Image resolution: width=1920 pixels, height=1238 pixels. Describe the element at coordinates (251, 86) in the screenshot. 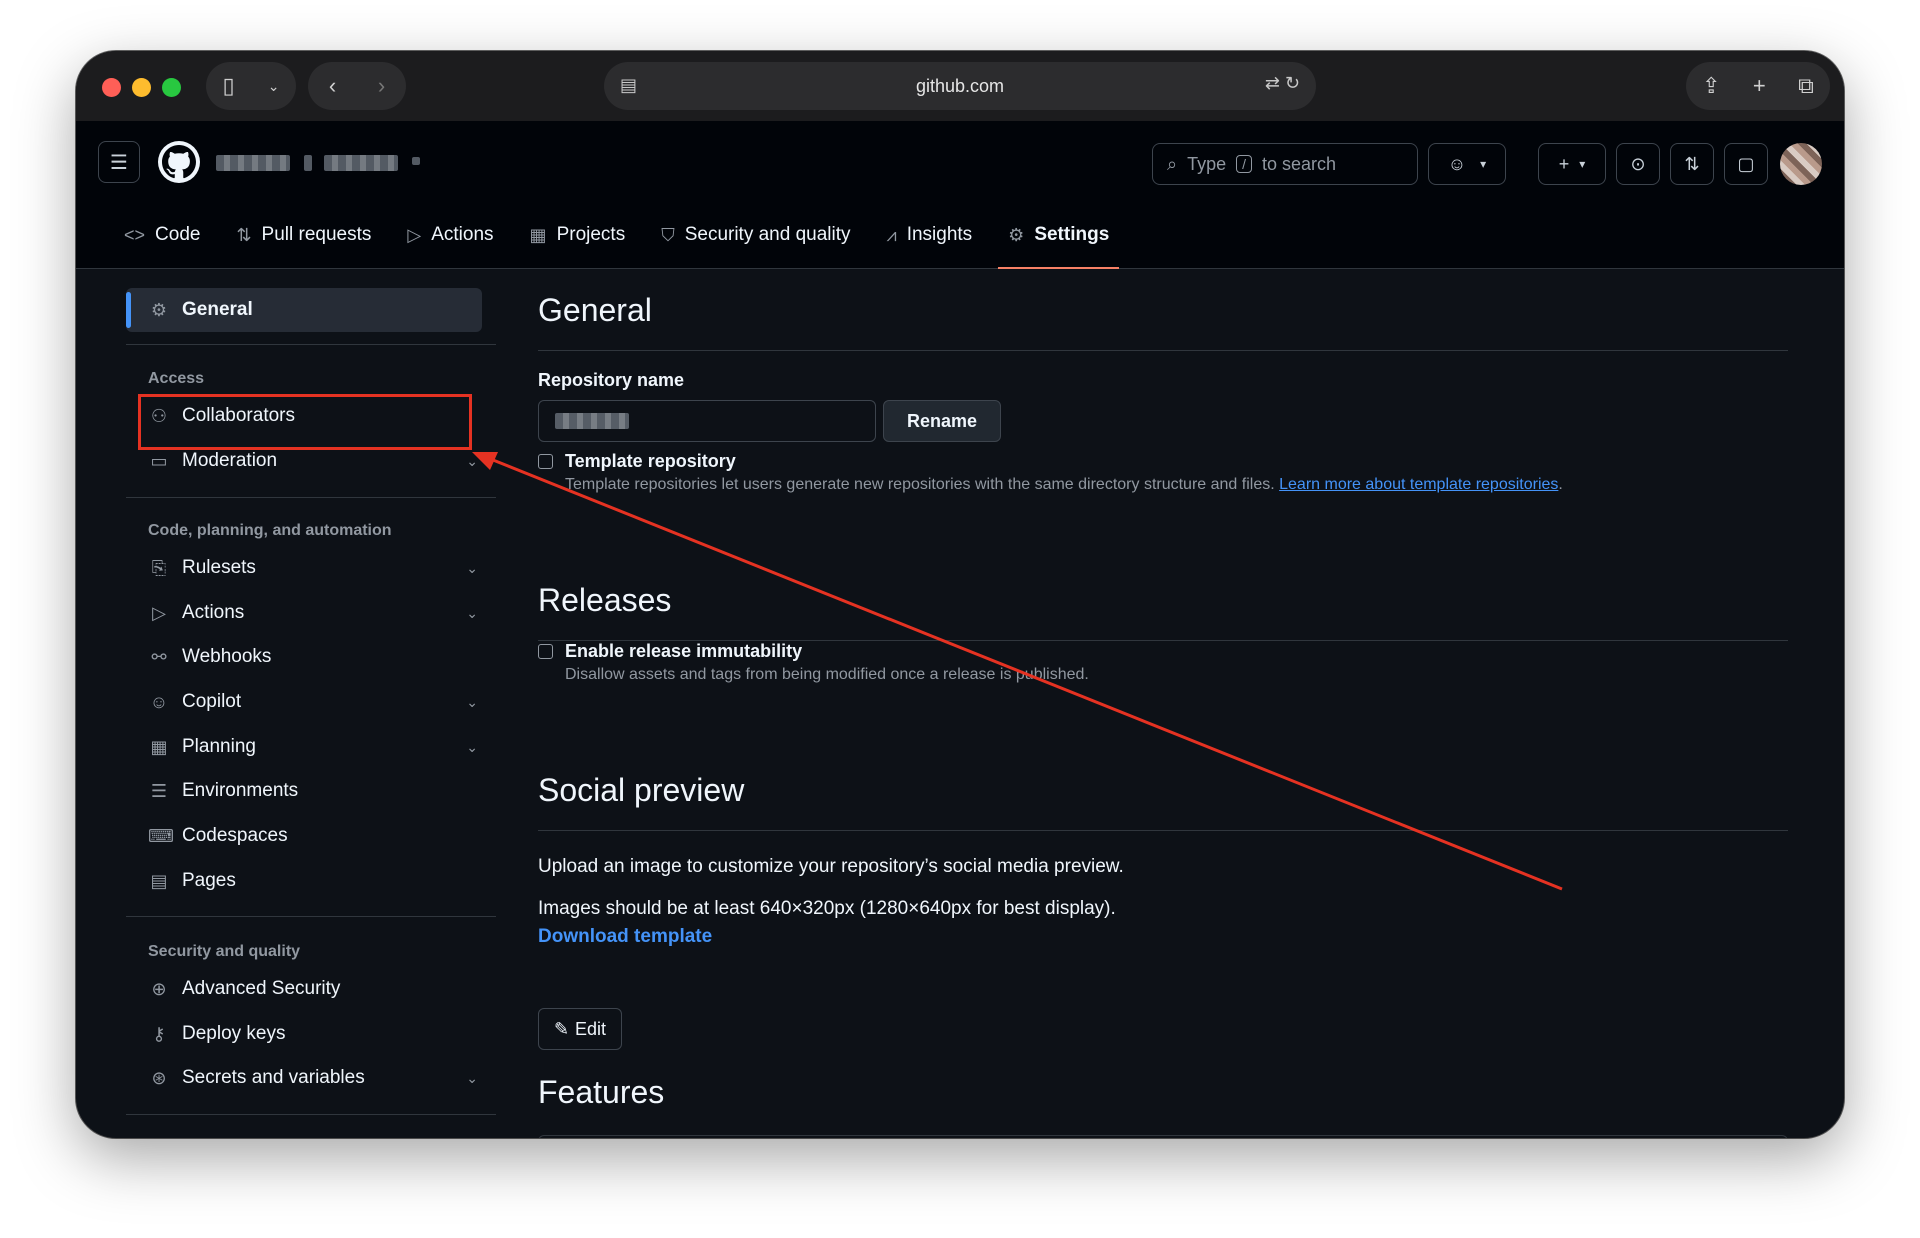

I see `sidebar-toggle-button: ▯ ⌄` at that location.